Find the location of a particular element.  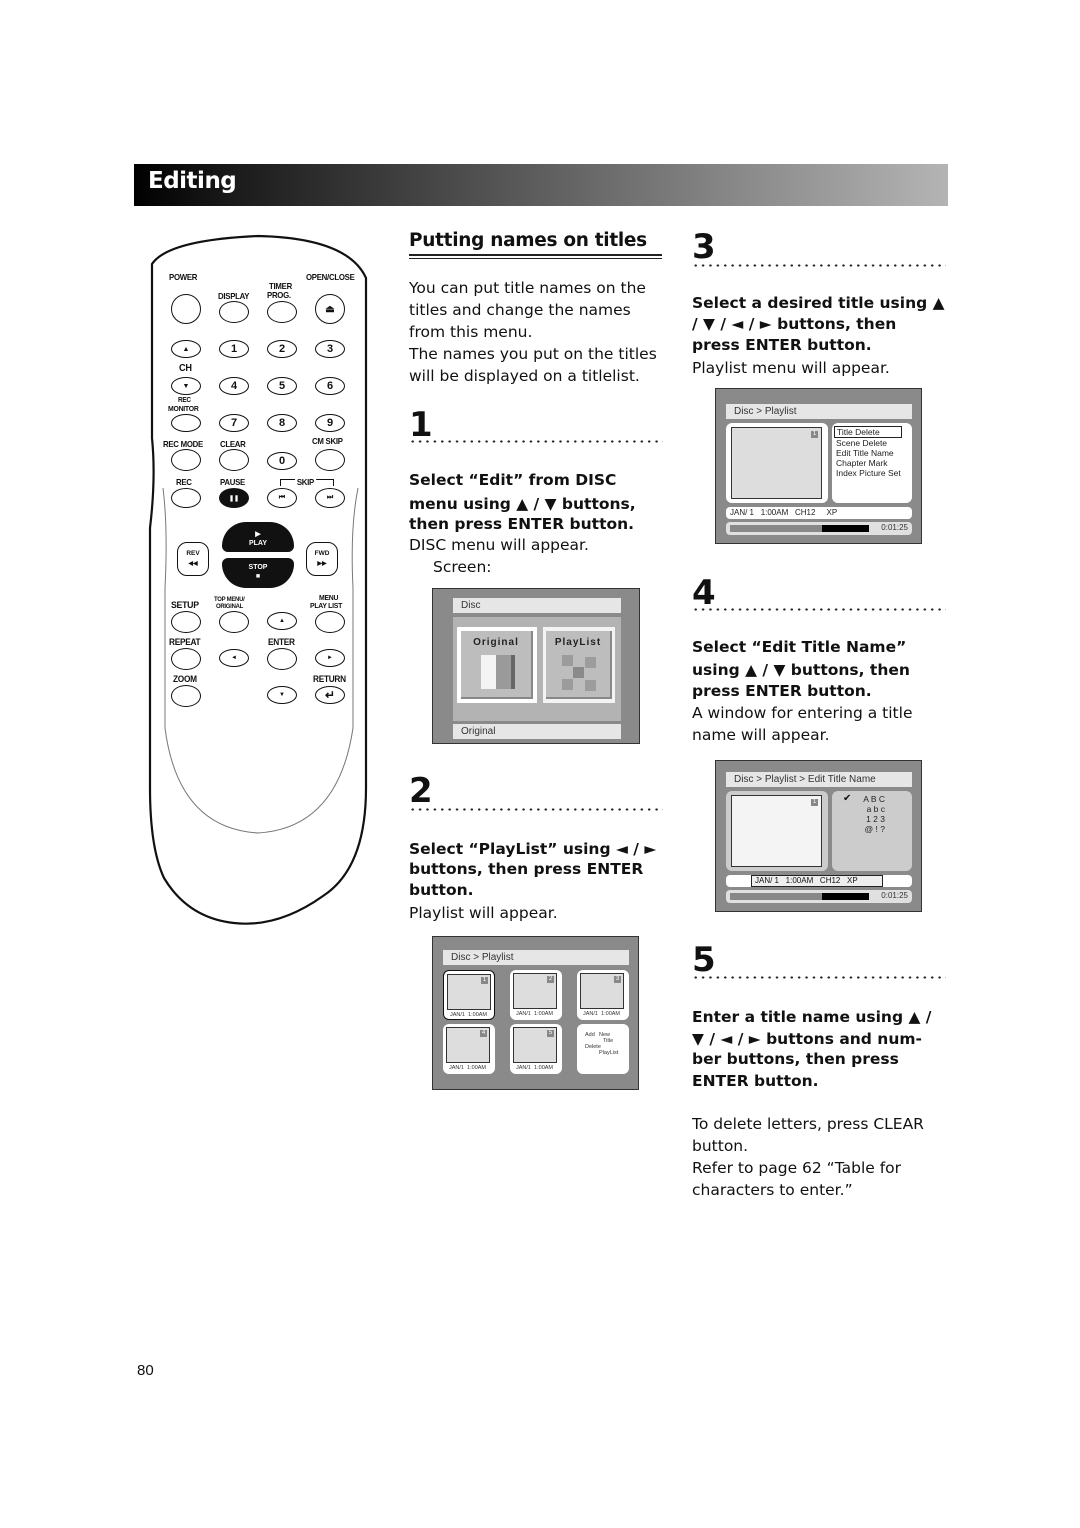

cursor-down-button: ▼ is located at coordinates (282, 695).